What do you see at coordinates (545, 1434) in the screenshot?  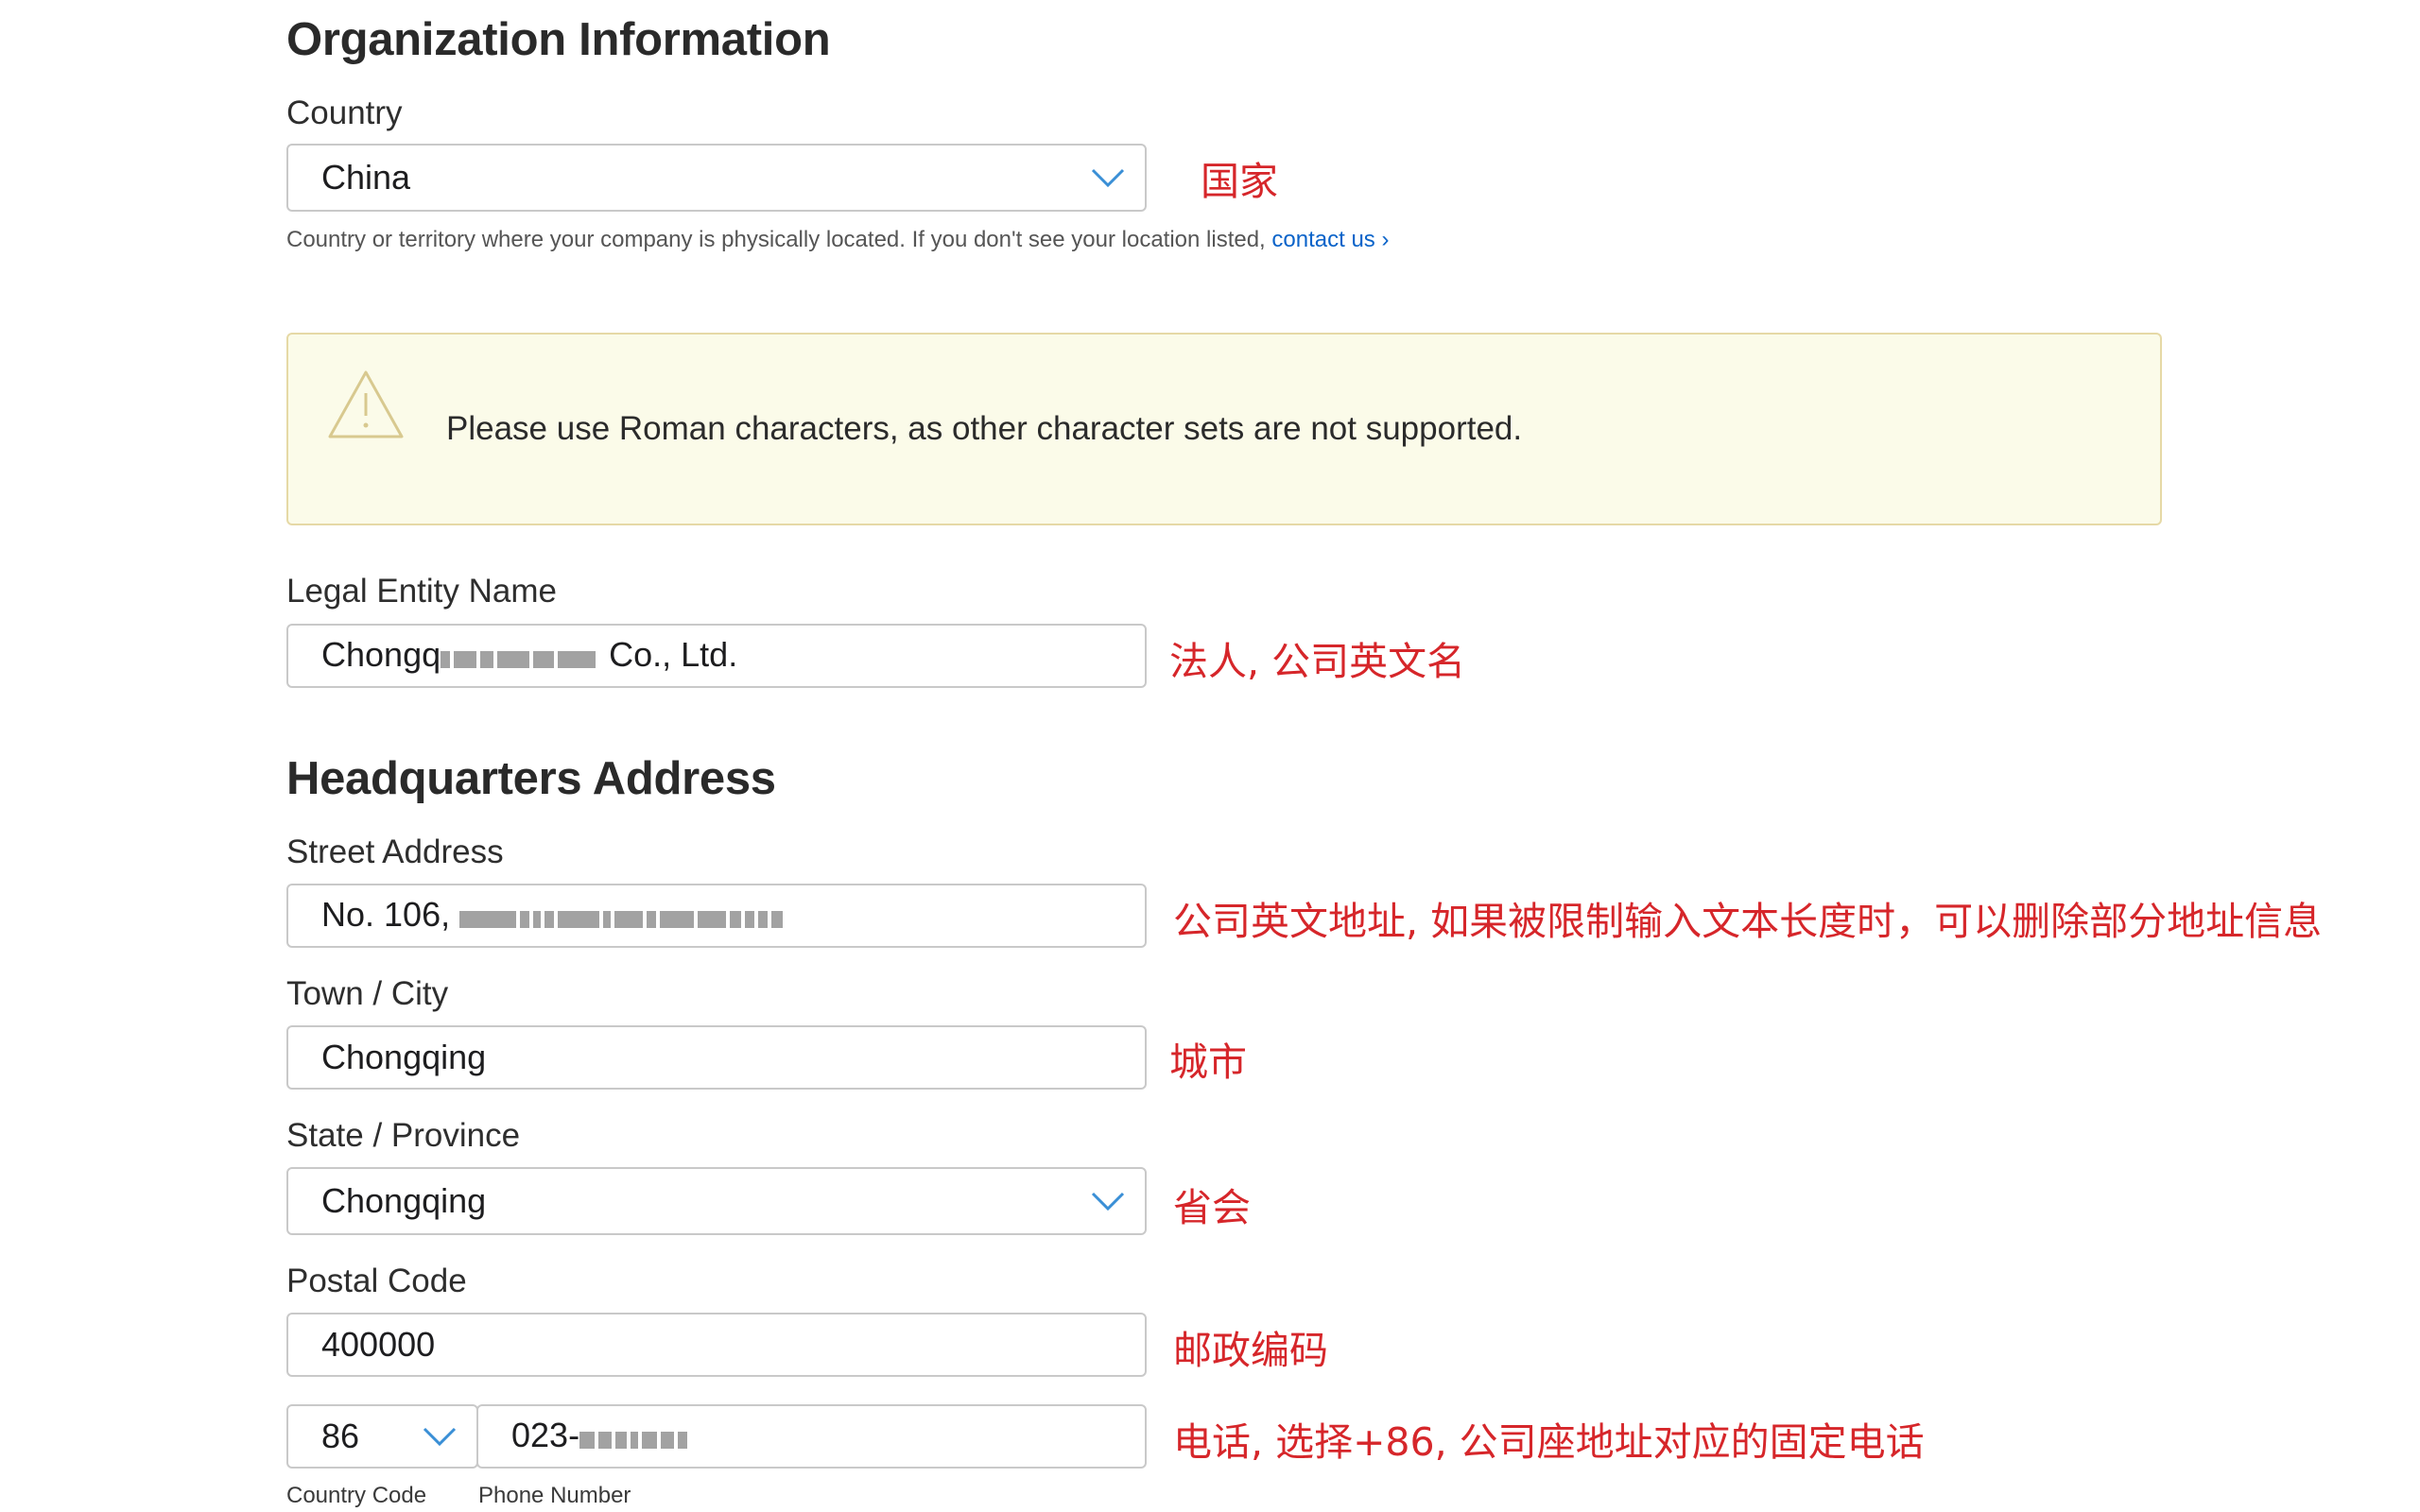 I see `phone-number-prefix: 023-` at bounding box center [545, 1434].